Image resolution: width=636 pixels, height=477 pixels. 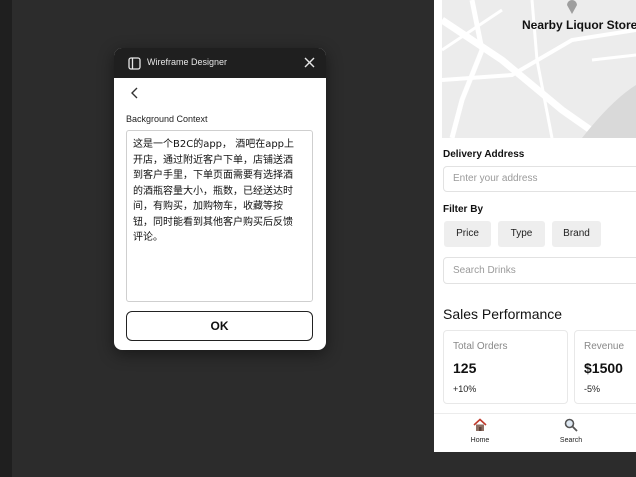 What do you see at coordinates (592, 389) in the screenshot?
I see `stat-change: -5%` at bounding box center [592, 389].